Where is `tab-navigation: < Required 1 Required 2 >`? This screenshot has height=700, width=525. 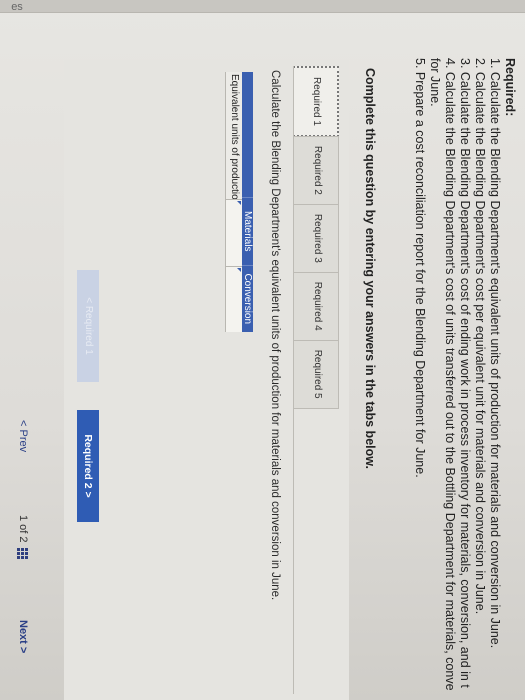 tab-navigation: < Required 1 Required 2 > is located at coordinates (88, 400).